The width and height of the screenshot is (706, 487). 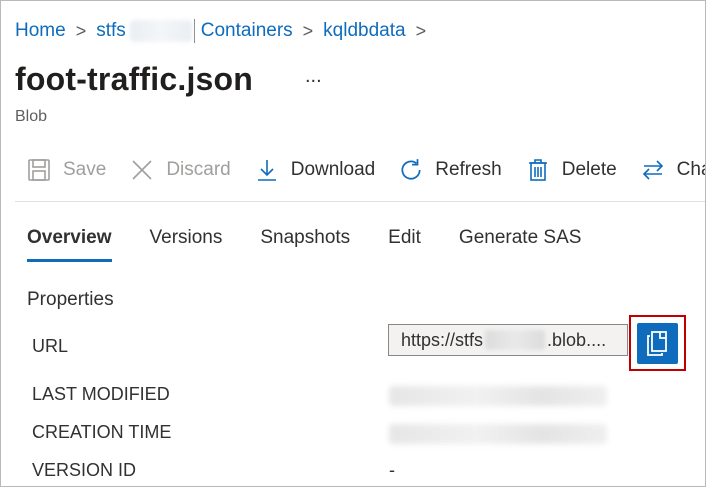 What do you see at coordinates (102, 432) in the screenshot?
I see `creation-time-label: CREATION TIME` at bounding box center [102, 432].